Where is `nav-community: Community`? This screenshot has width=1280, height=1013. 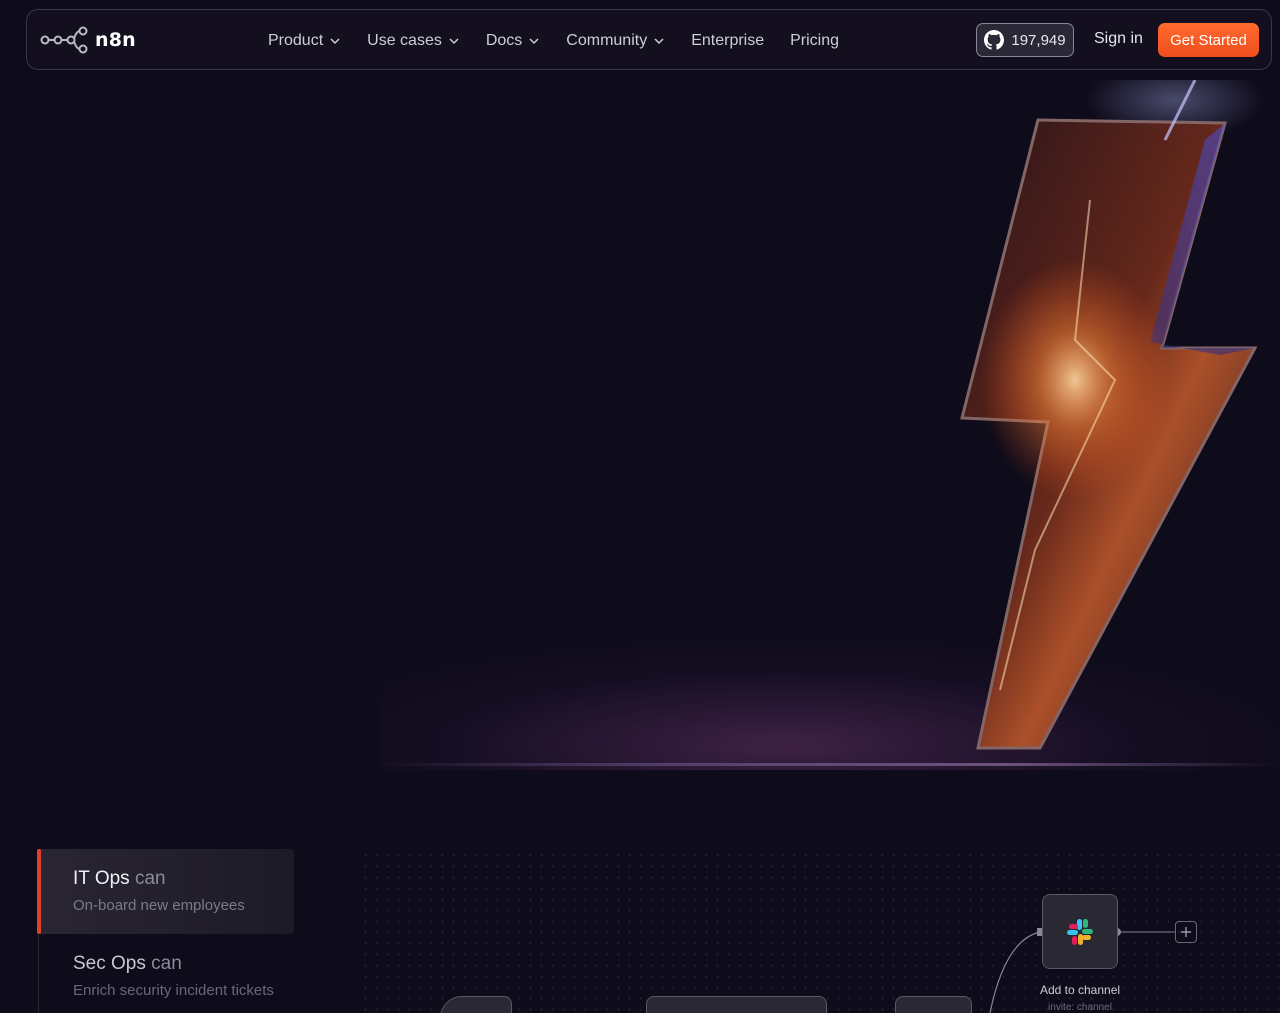 nav-community: Community is located at coordinates (615, 41).